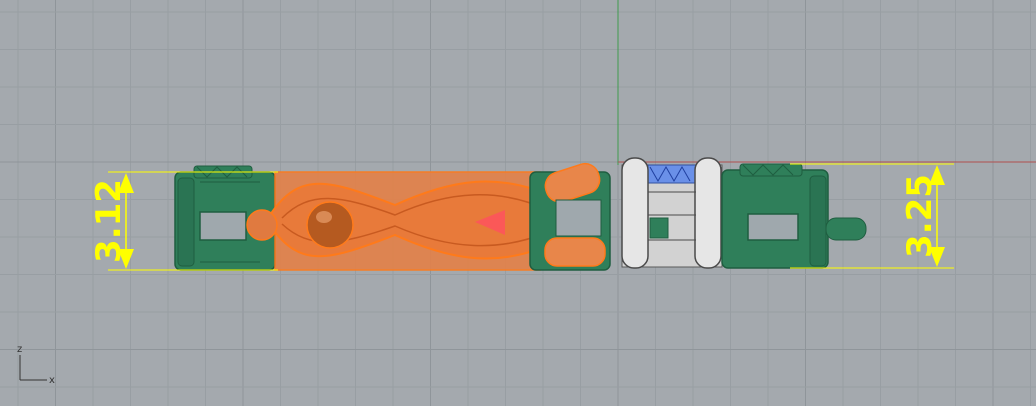 This screenshot has width=1036, height=406. I want to click on selected-clamp-part, so click(403, 221).